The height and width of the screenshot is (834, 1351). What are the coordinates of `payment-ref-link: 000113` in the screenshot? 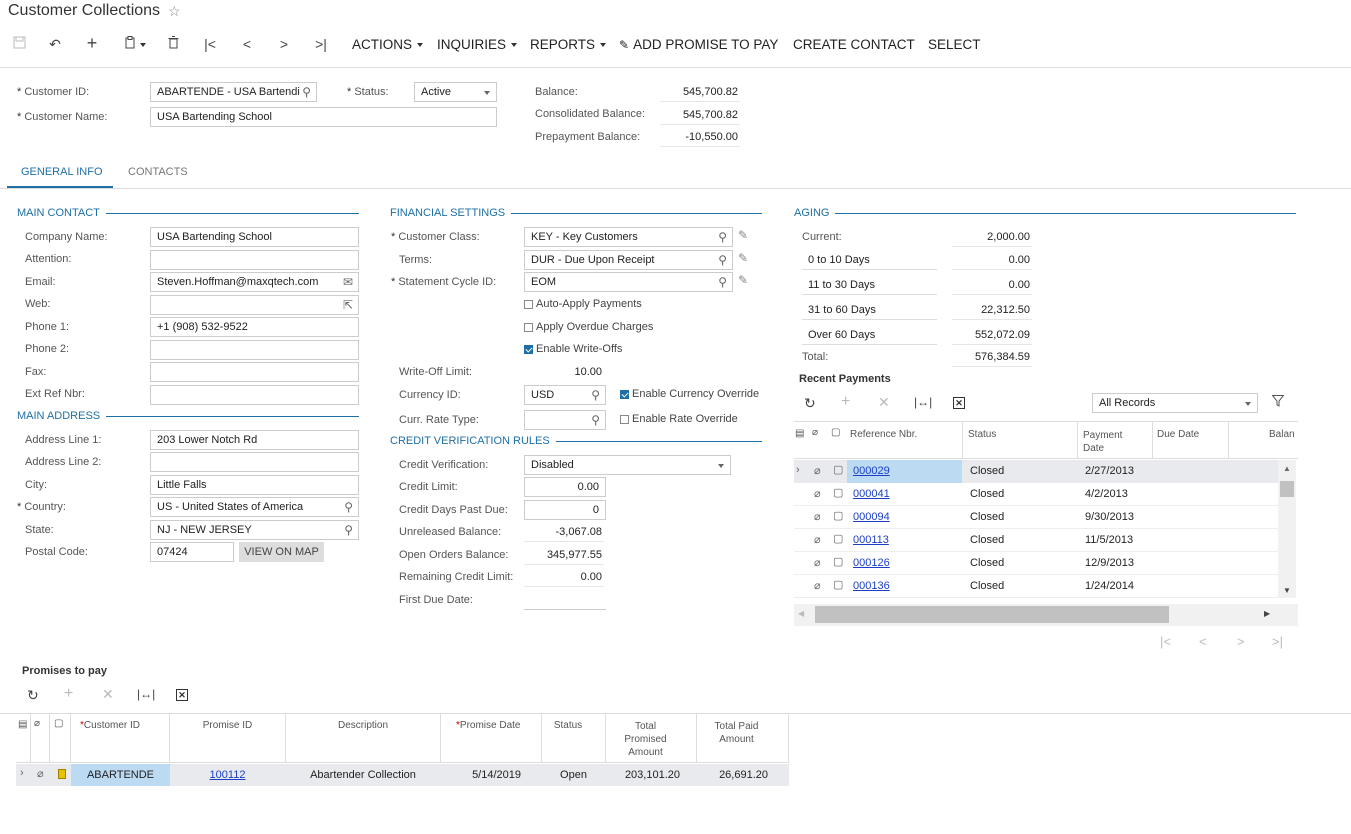 It's located at (871, 540).